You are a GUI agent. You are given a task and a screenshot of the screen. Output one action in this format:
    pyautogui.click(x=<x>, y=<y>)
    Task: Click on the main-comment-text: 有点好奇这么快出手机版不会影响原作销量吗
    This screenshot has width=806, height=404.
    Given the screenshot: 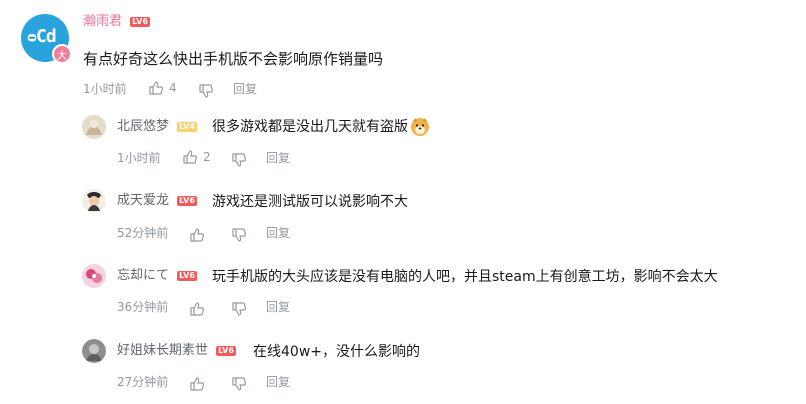 What is the action you would take?
    pyautogui.click(x=233, y=59)
    